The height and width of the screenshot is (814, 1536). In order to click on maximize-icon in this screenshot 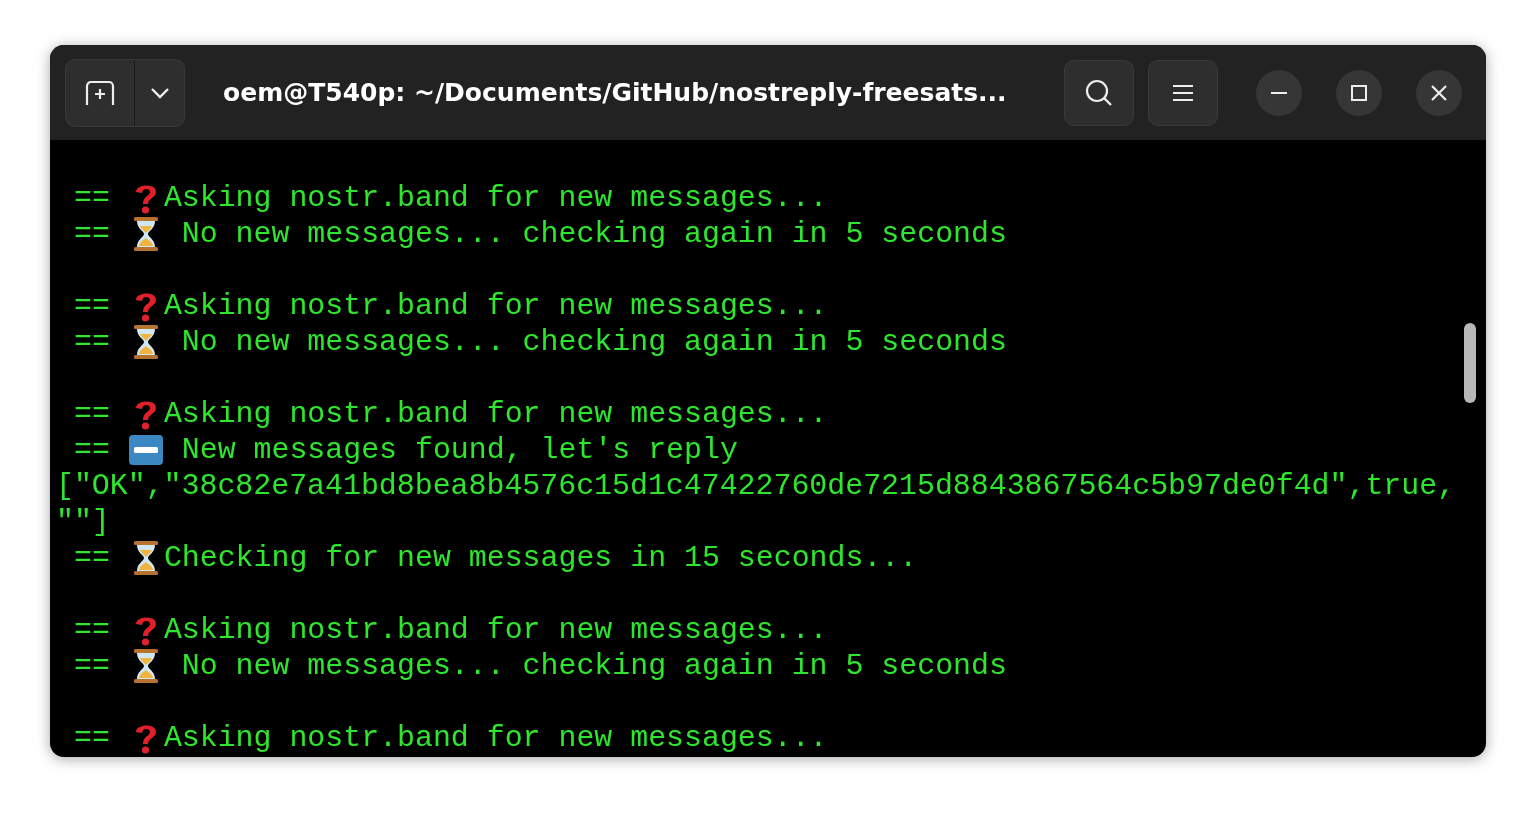, I will do `click(1359, 92)`.